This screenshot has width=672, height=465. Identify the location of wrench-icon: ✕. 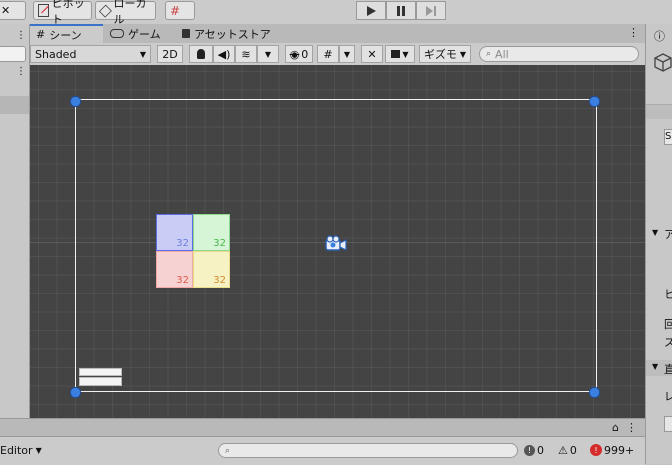
(372, 54).